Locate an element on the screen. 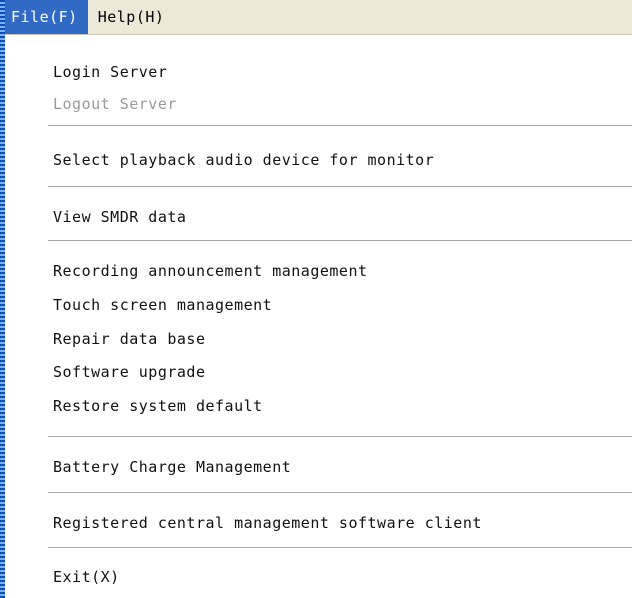 The image size is (632, 598). menu-item-login-server: Login Server is located at coordinates (110, 72).